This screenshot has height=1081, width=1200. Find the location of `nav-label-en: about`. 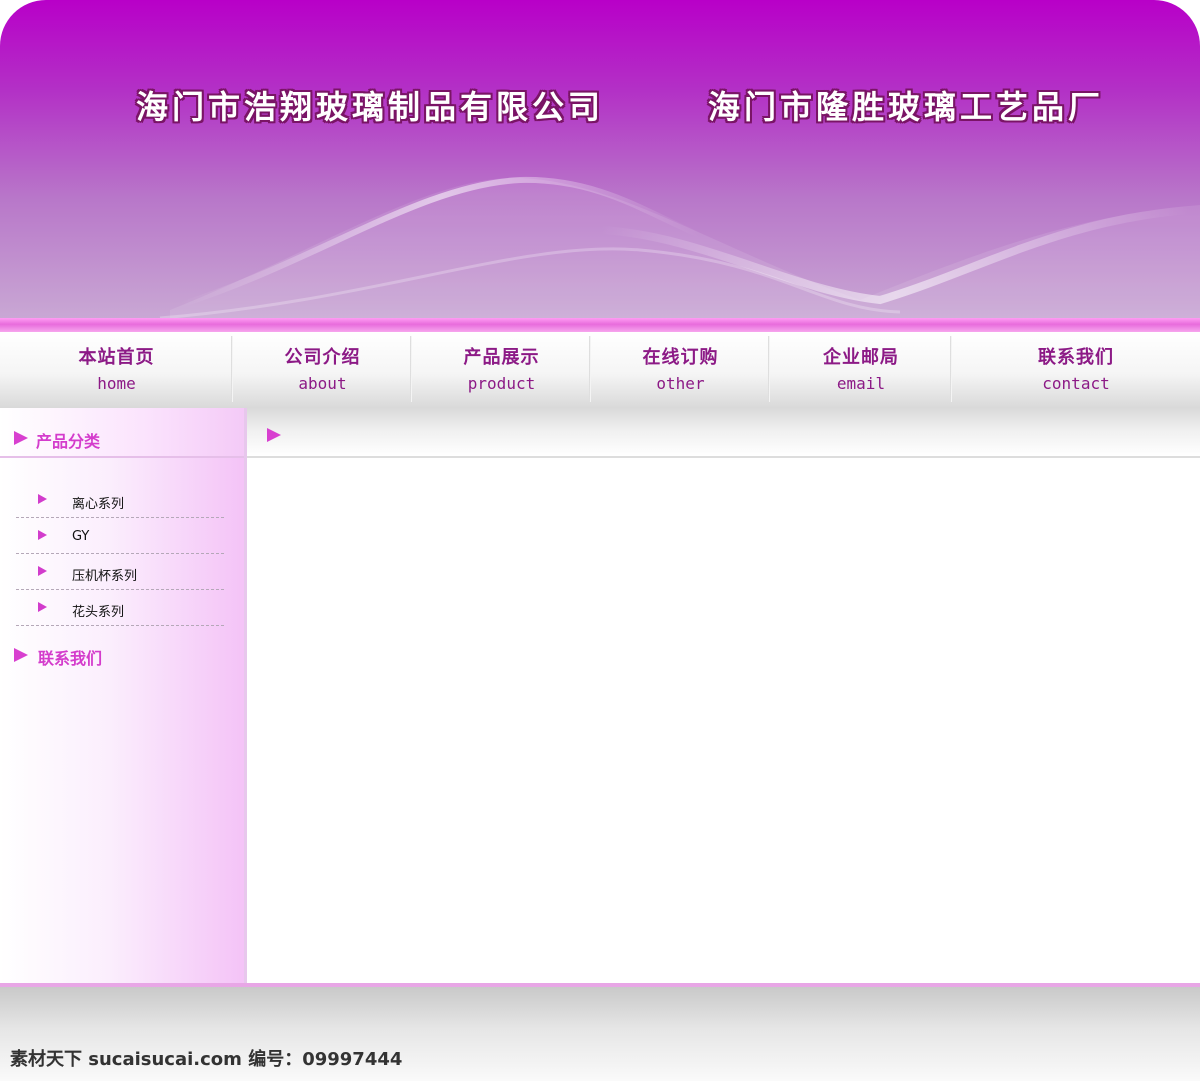

nav-label-en: about is located at coordinates (322, 383).